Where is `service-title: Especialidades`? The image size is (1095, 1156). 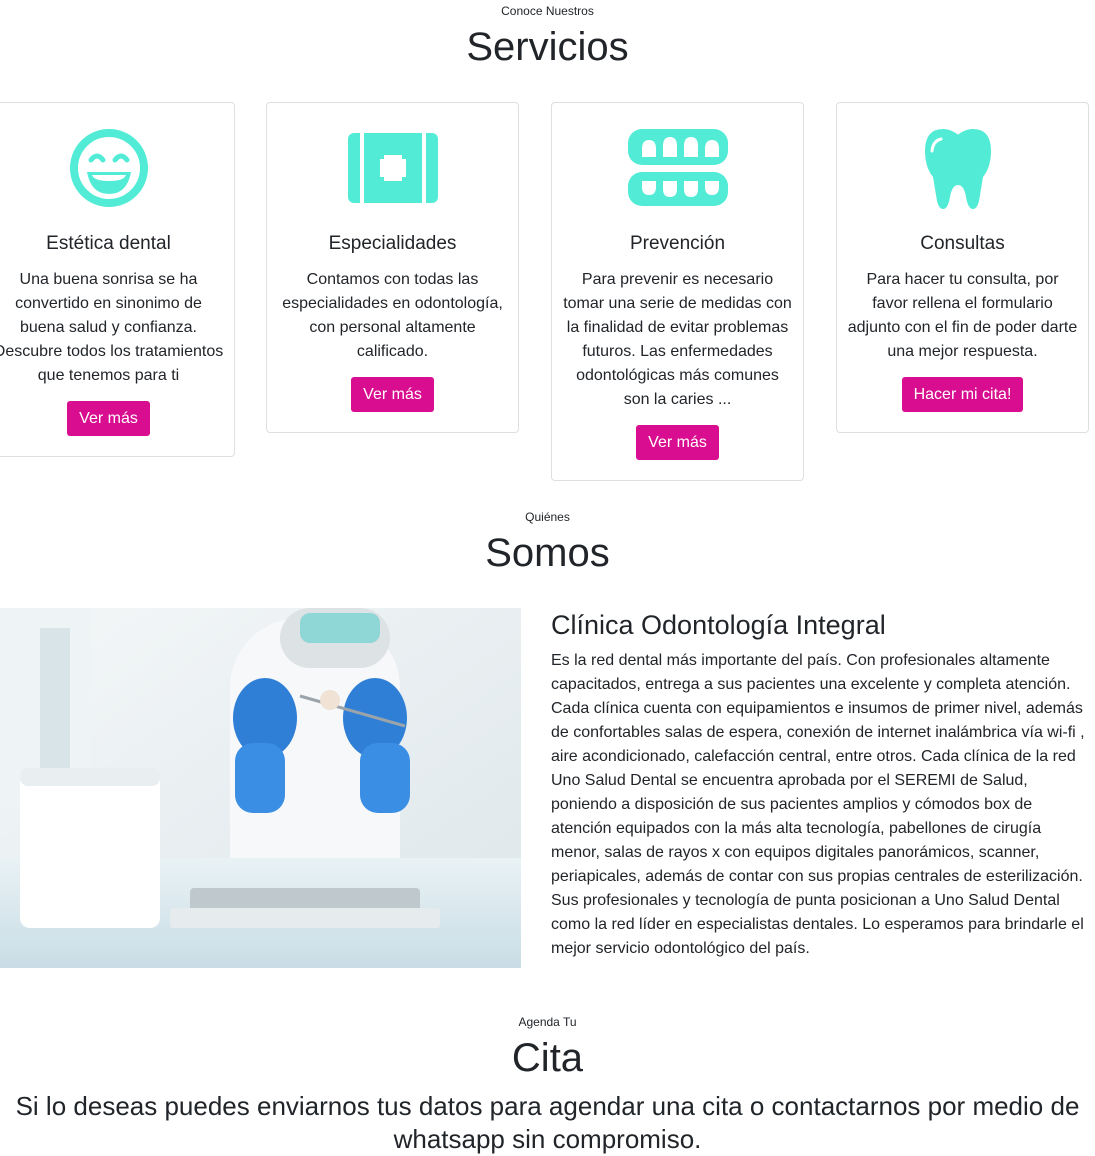
service-title: Especialidades is located at coordinates (392, 243).